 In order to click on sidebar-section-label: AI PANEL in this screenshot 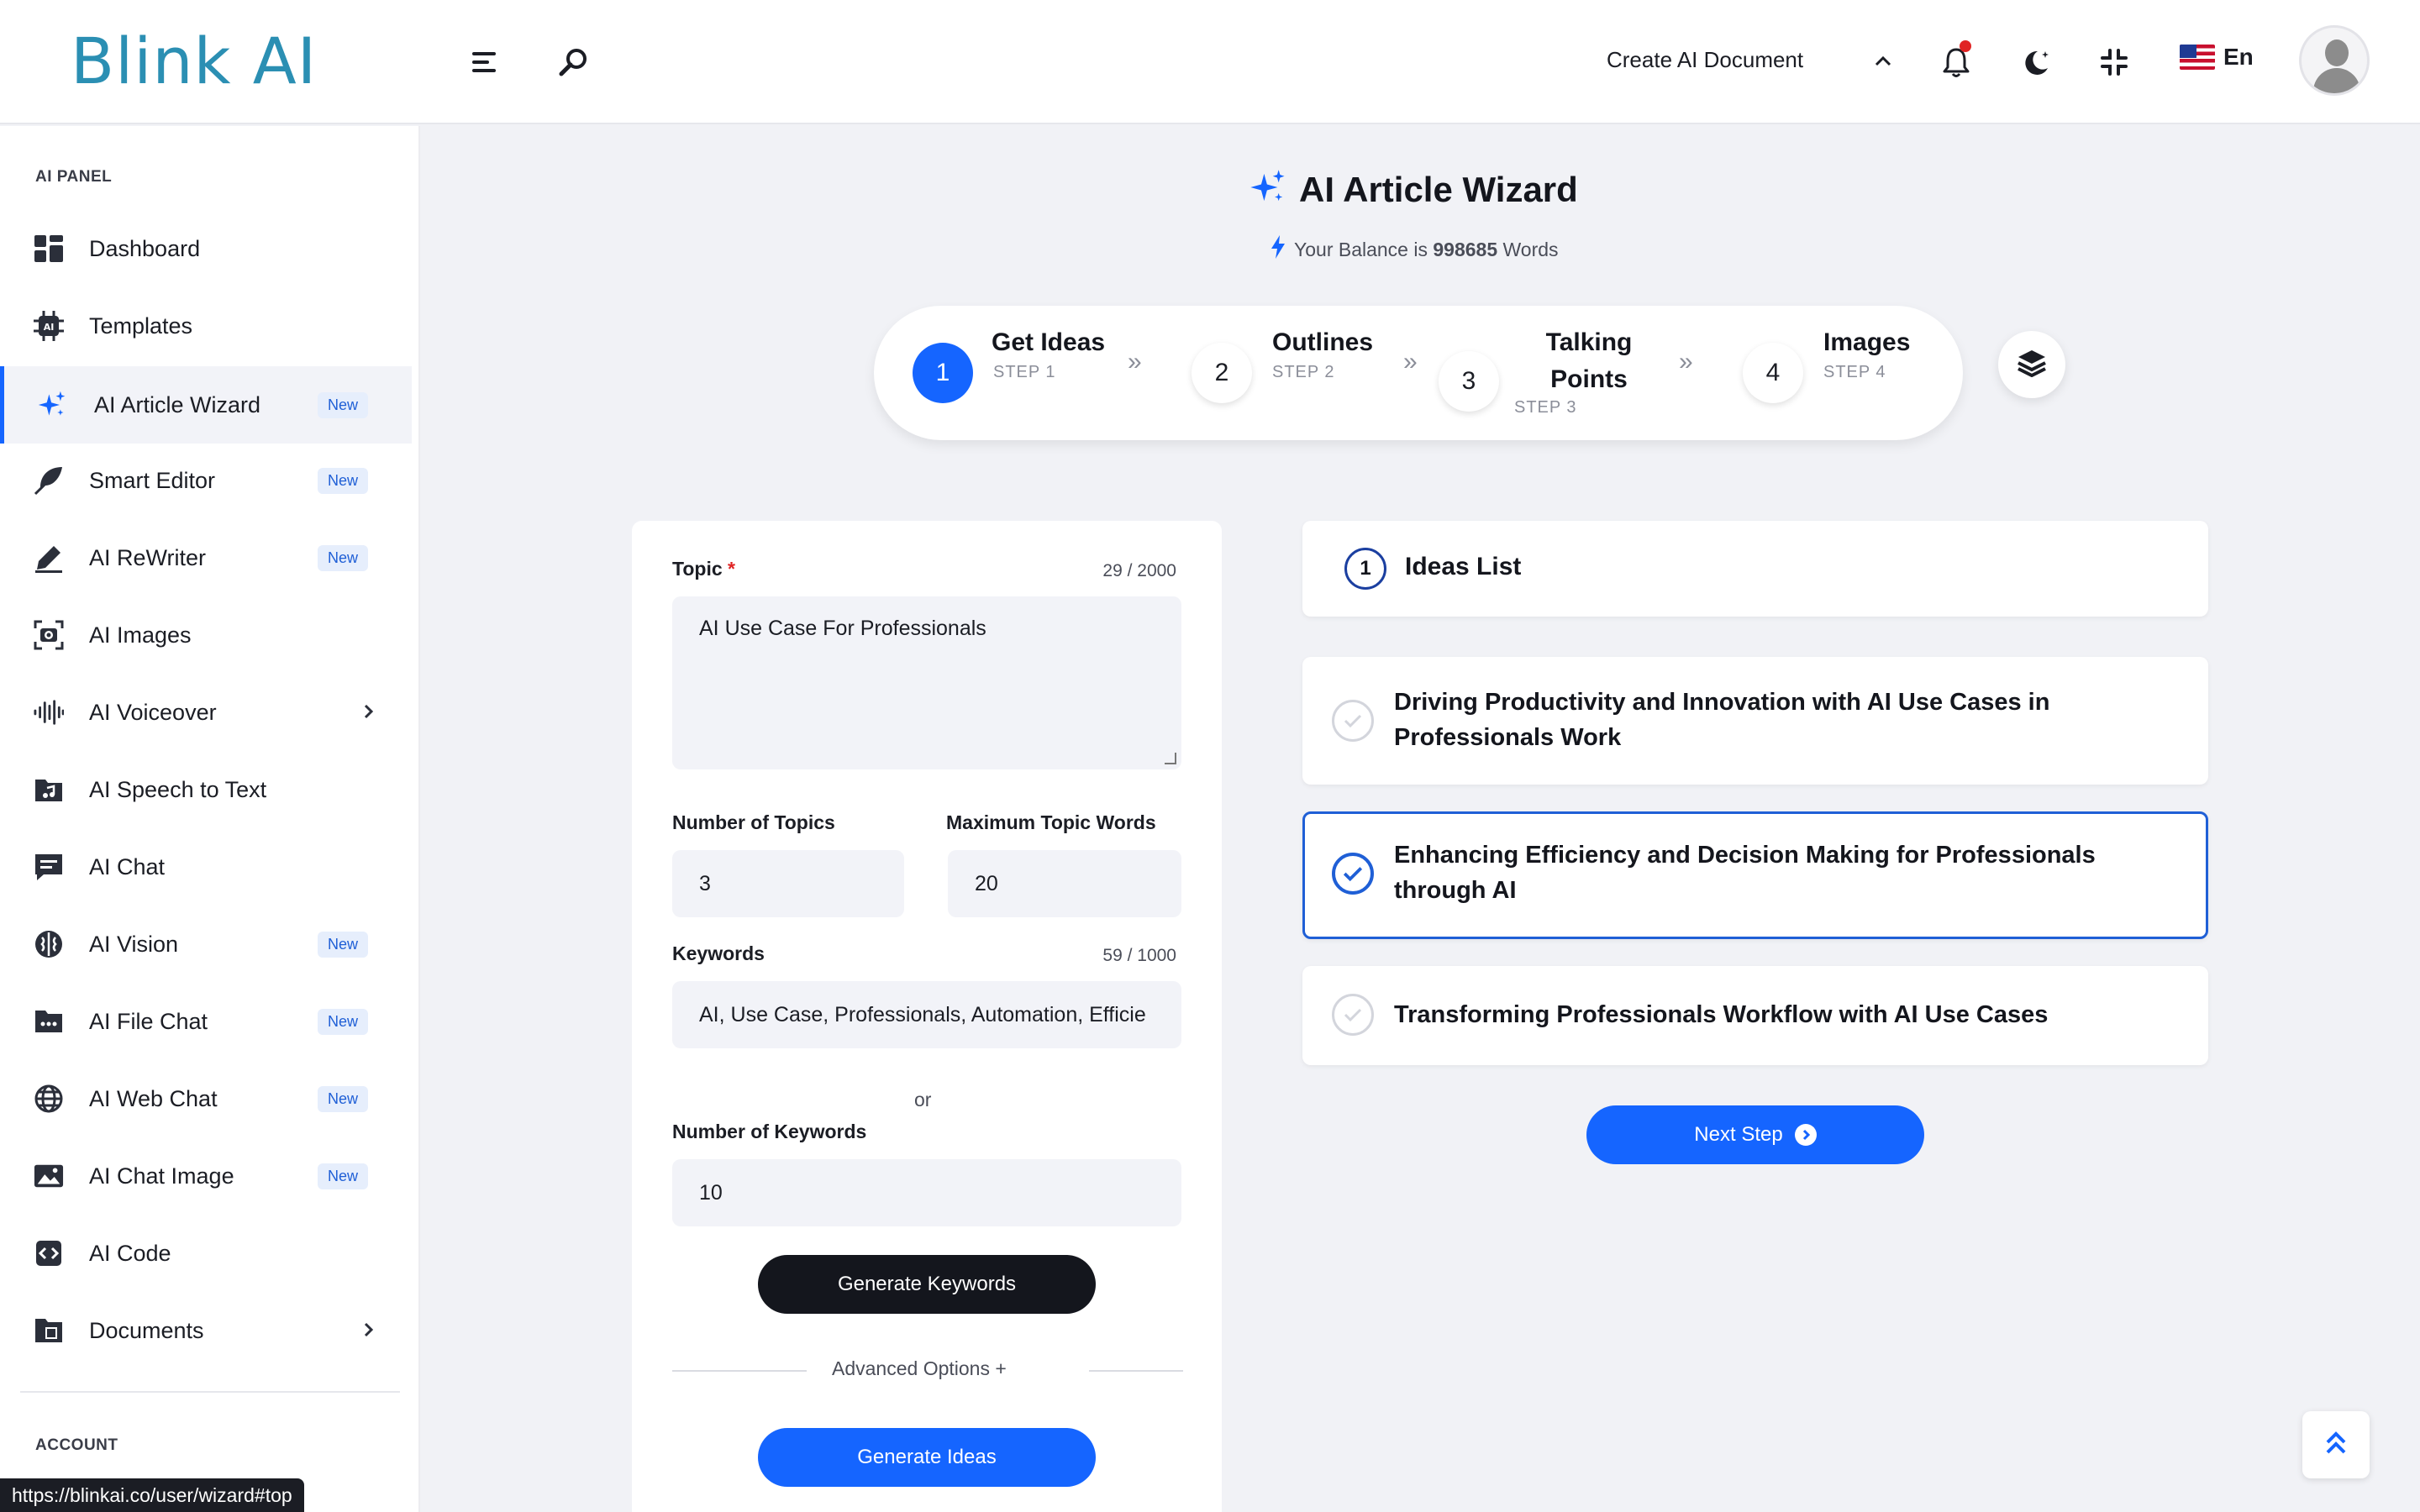, I will do `click(74, 177)`.